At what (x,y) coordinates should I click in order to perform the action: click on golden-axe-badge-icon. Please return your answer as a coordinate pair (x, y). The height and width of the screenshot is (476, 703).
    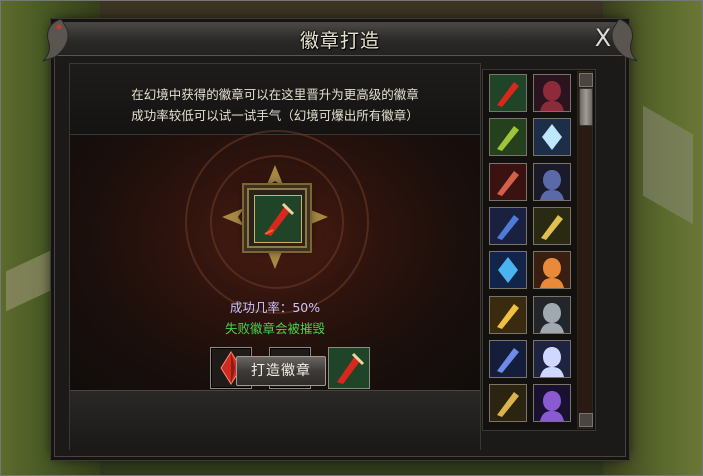
    Looking at the image, I should click on (508, 403).